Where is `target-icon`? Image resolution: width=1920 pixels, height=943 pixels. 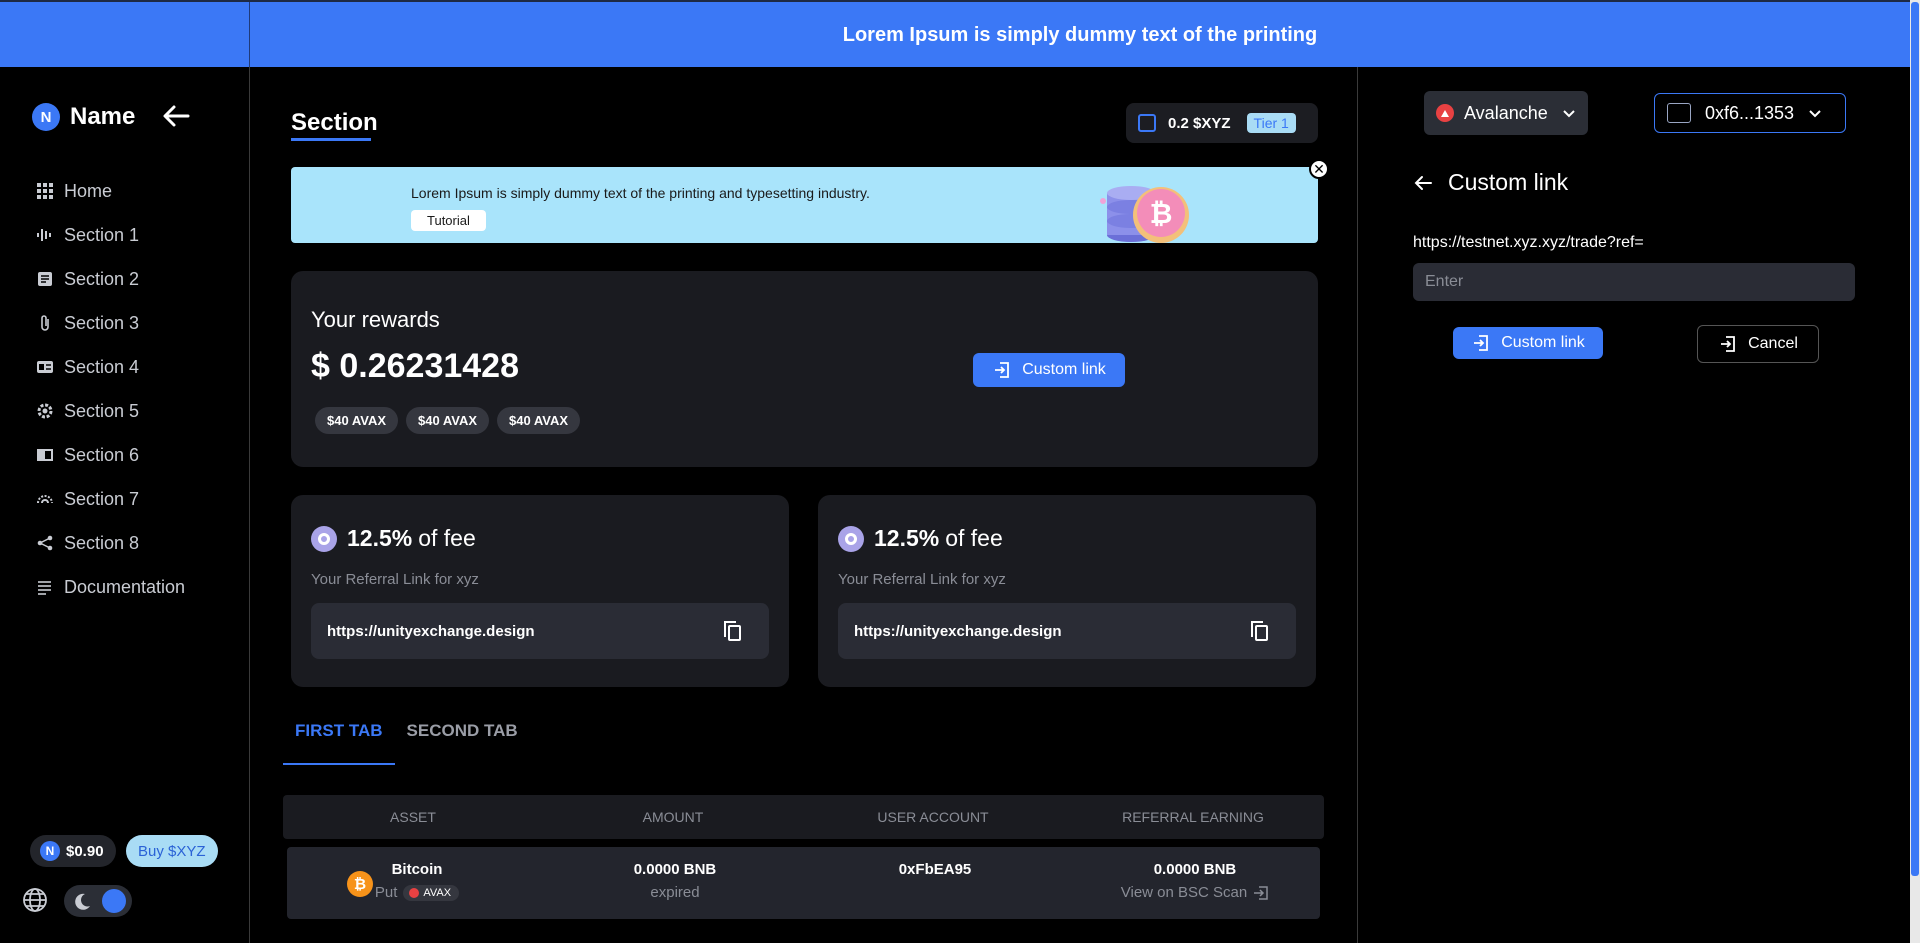
target-icon is located at coordinates (324, 538).